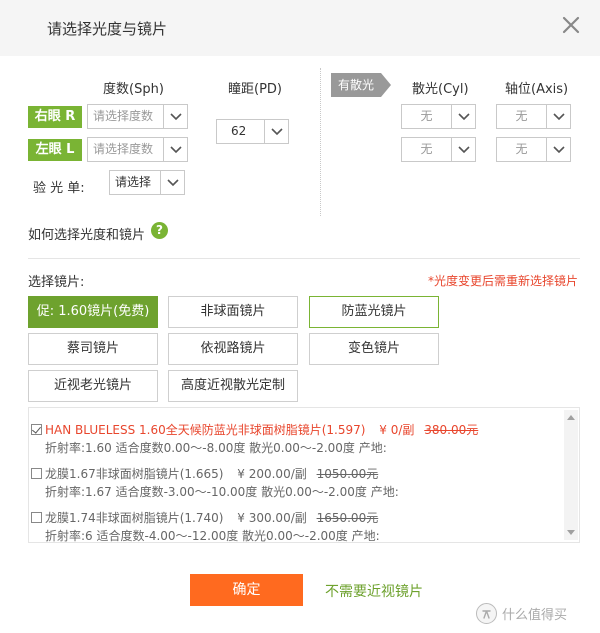  I want to click on no-lens-link: 不需要近视镜片, so click(374, 591).